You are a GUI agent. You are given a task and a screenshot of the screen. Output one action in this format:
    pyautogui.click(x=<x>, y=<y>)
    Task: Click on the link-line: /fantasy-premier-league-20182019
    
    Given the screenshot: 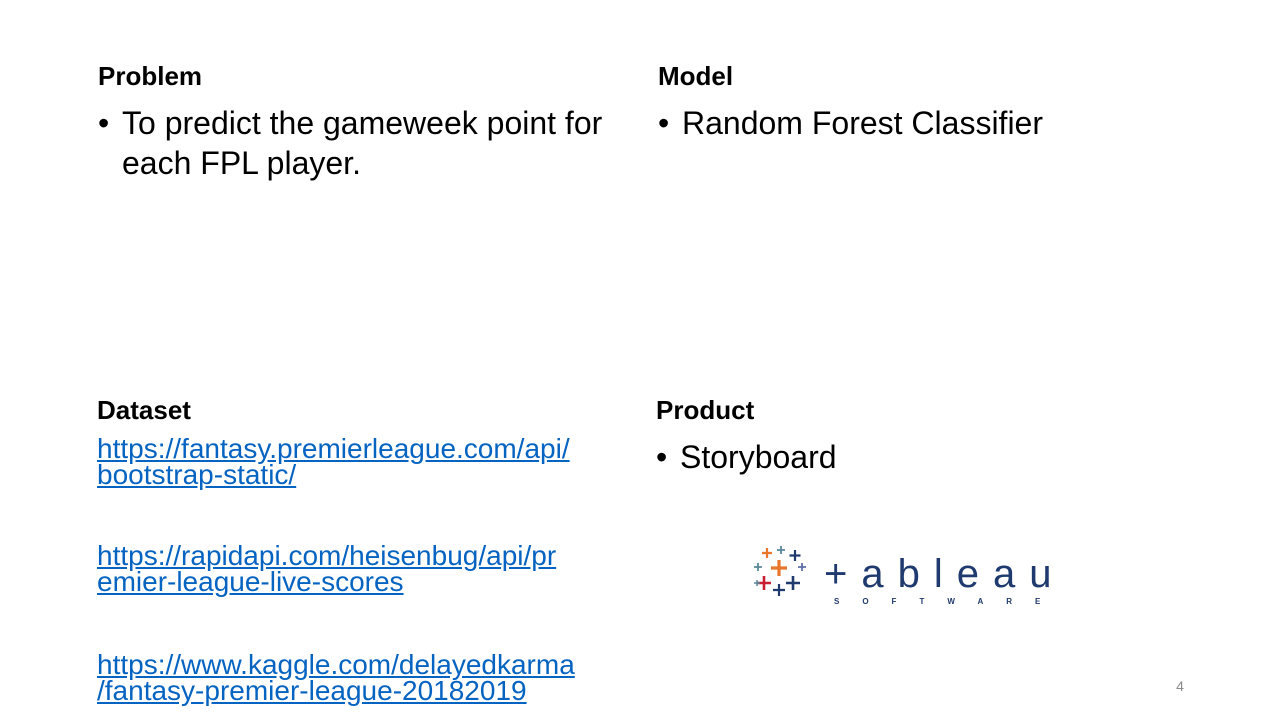 What is the action you would take?
    pyautogui.click(x=312, y=690)
    